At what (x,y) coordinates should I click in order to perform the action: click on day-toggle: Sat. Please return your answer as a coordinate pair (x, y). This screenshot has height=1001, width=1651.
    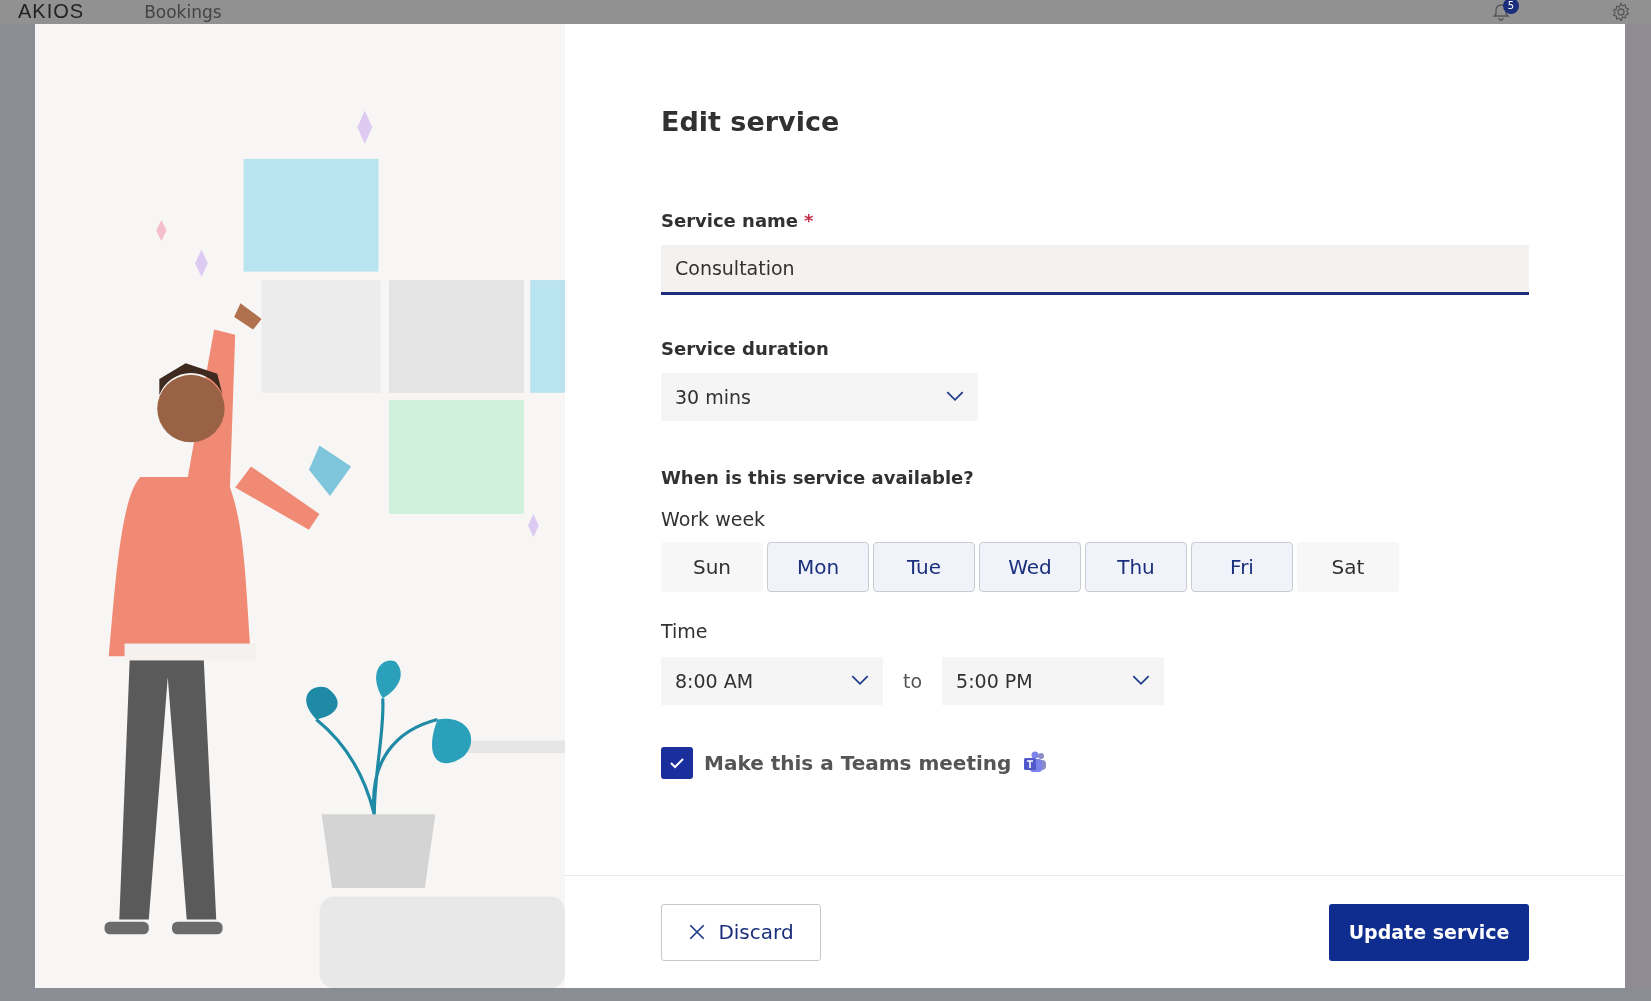
    Looking at the image, I should click on (1348, 566).